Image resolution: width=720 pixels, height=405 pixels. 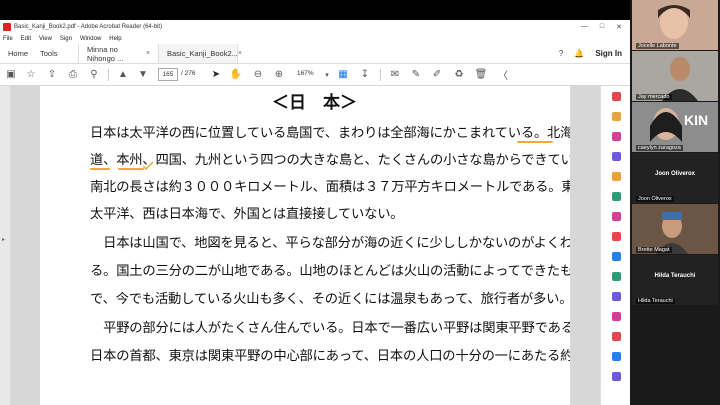 I want to click on participant-name: Jocelle Labonte, so click(x=657, y=46).